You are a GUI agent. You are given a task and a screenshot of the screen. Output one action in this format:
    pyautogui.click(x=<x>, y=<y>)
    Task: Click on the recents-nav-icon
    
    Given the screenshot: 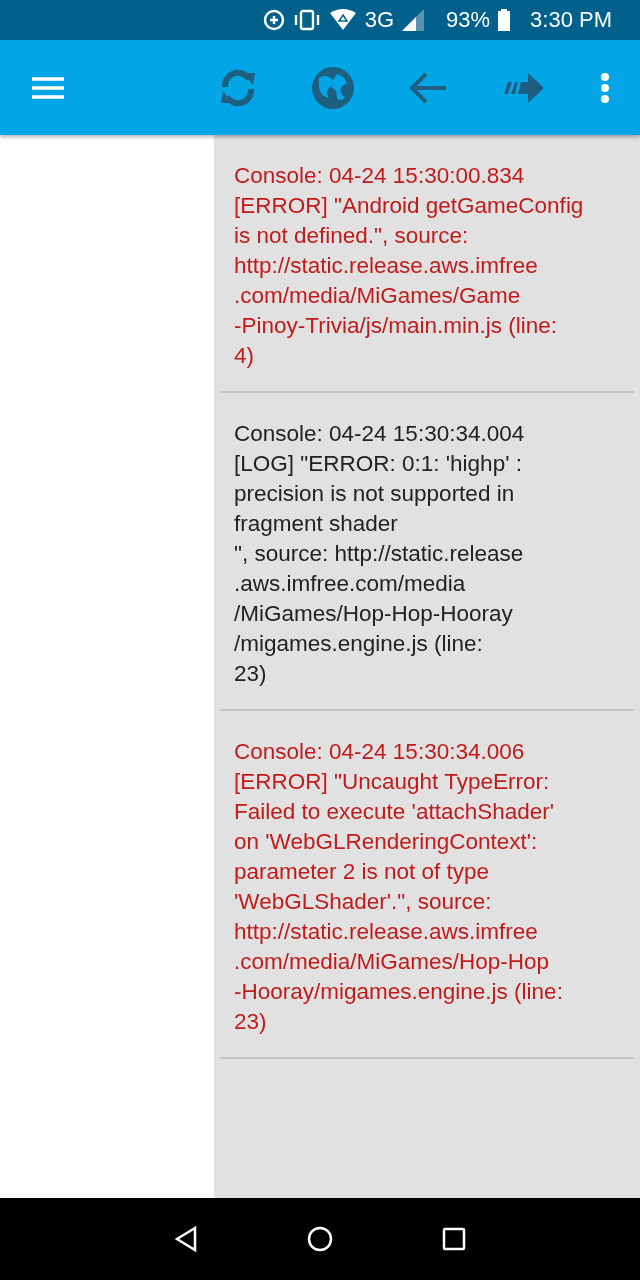 What is the action you would take?
    pyautogui.click(x=453, y=1239)
    